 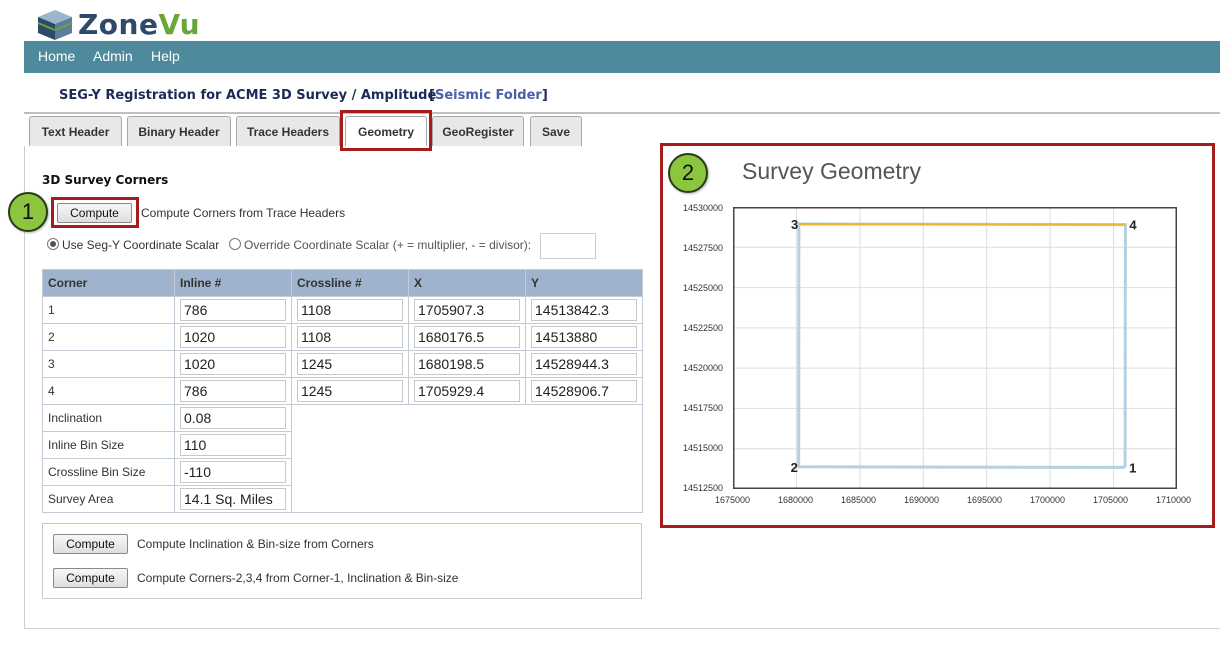 I want to click on tab-bar-line, so click(x=622, y=113).